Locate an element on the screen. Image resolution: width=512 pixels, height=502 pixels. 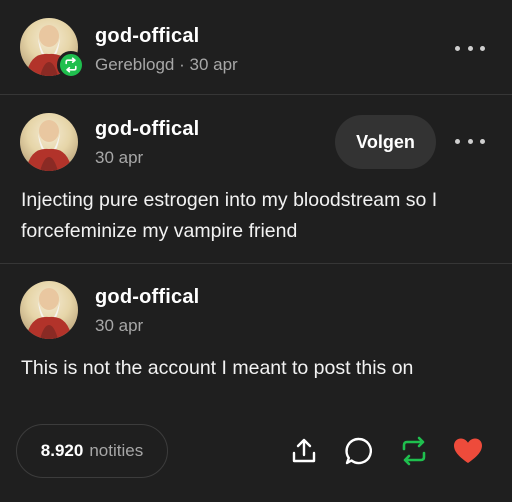
notes-button: 8.920 notities is located at coordinates (92, 451).